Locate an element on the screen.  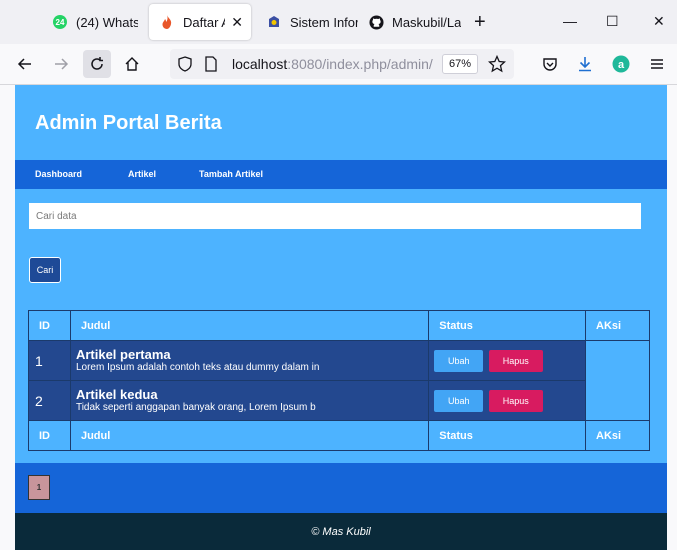
seal-icon is located at coordinates (274, 22).